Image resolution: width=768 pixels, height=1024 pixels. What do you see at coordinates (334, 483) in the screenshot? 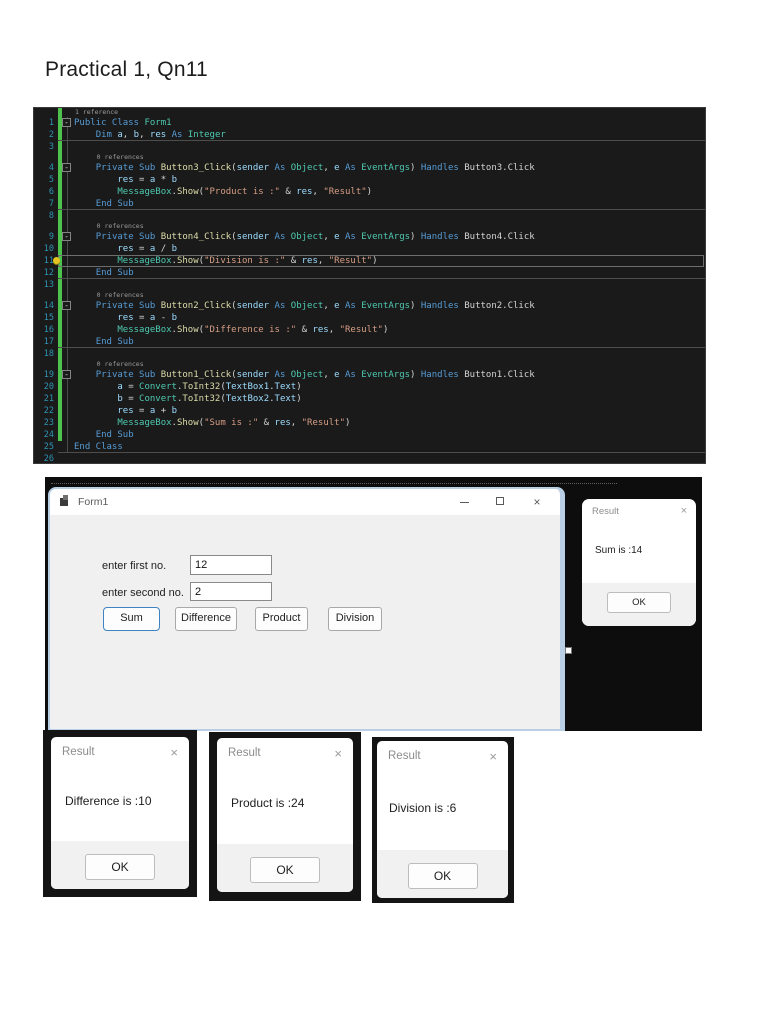
I see `selection-dashed-border` at bounding box center [334, 483].